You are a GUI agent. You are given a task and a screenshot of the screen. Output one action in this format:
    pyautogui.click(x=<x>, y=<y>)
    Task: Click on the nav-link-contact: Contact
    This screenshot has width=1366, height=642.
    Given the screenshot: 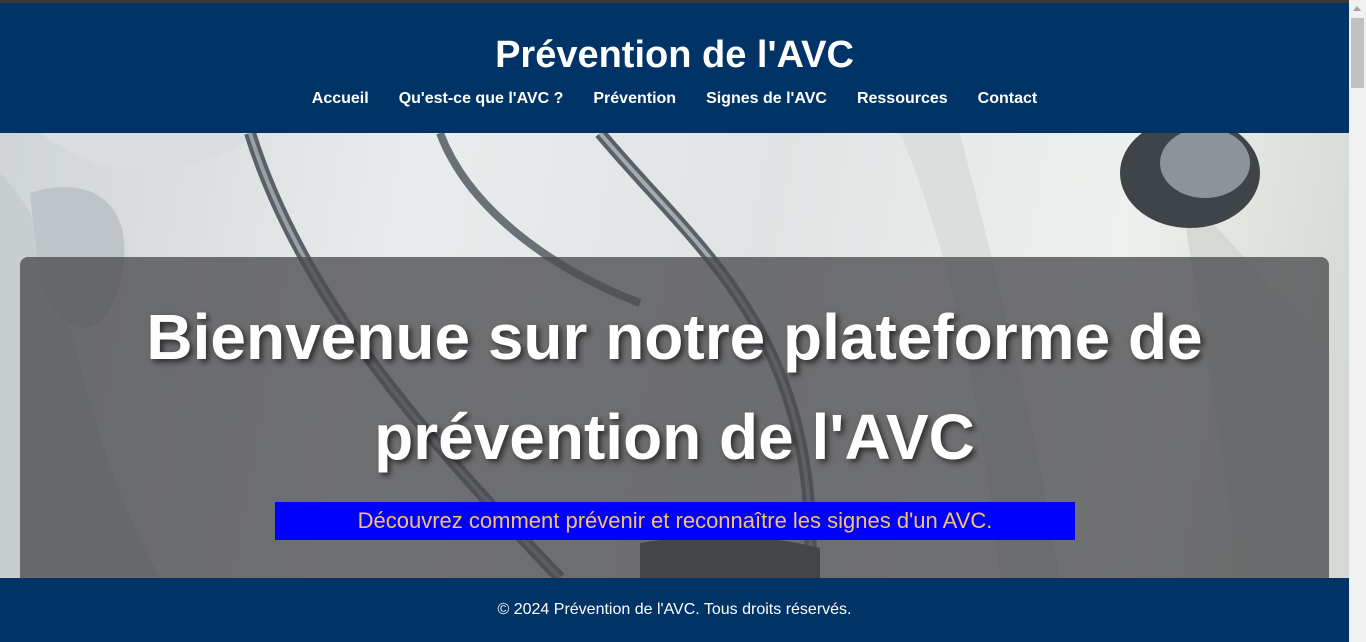 What is the action you would take?
    pyautogui.click(x=1008, y=99)
    